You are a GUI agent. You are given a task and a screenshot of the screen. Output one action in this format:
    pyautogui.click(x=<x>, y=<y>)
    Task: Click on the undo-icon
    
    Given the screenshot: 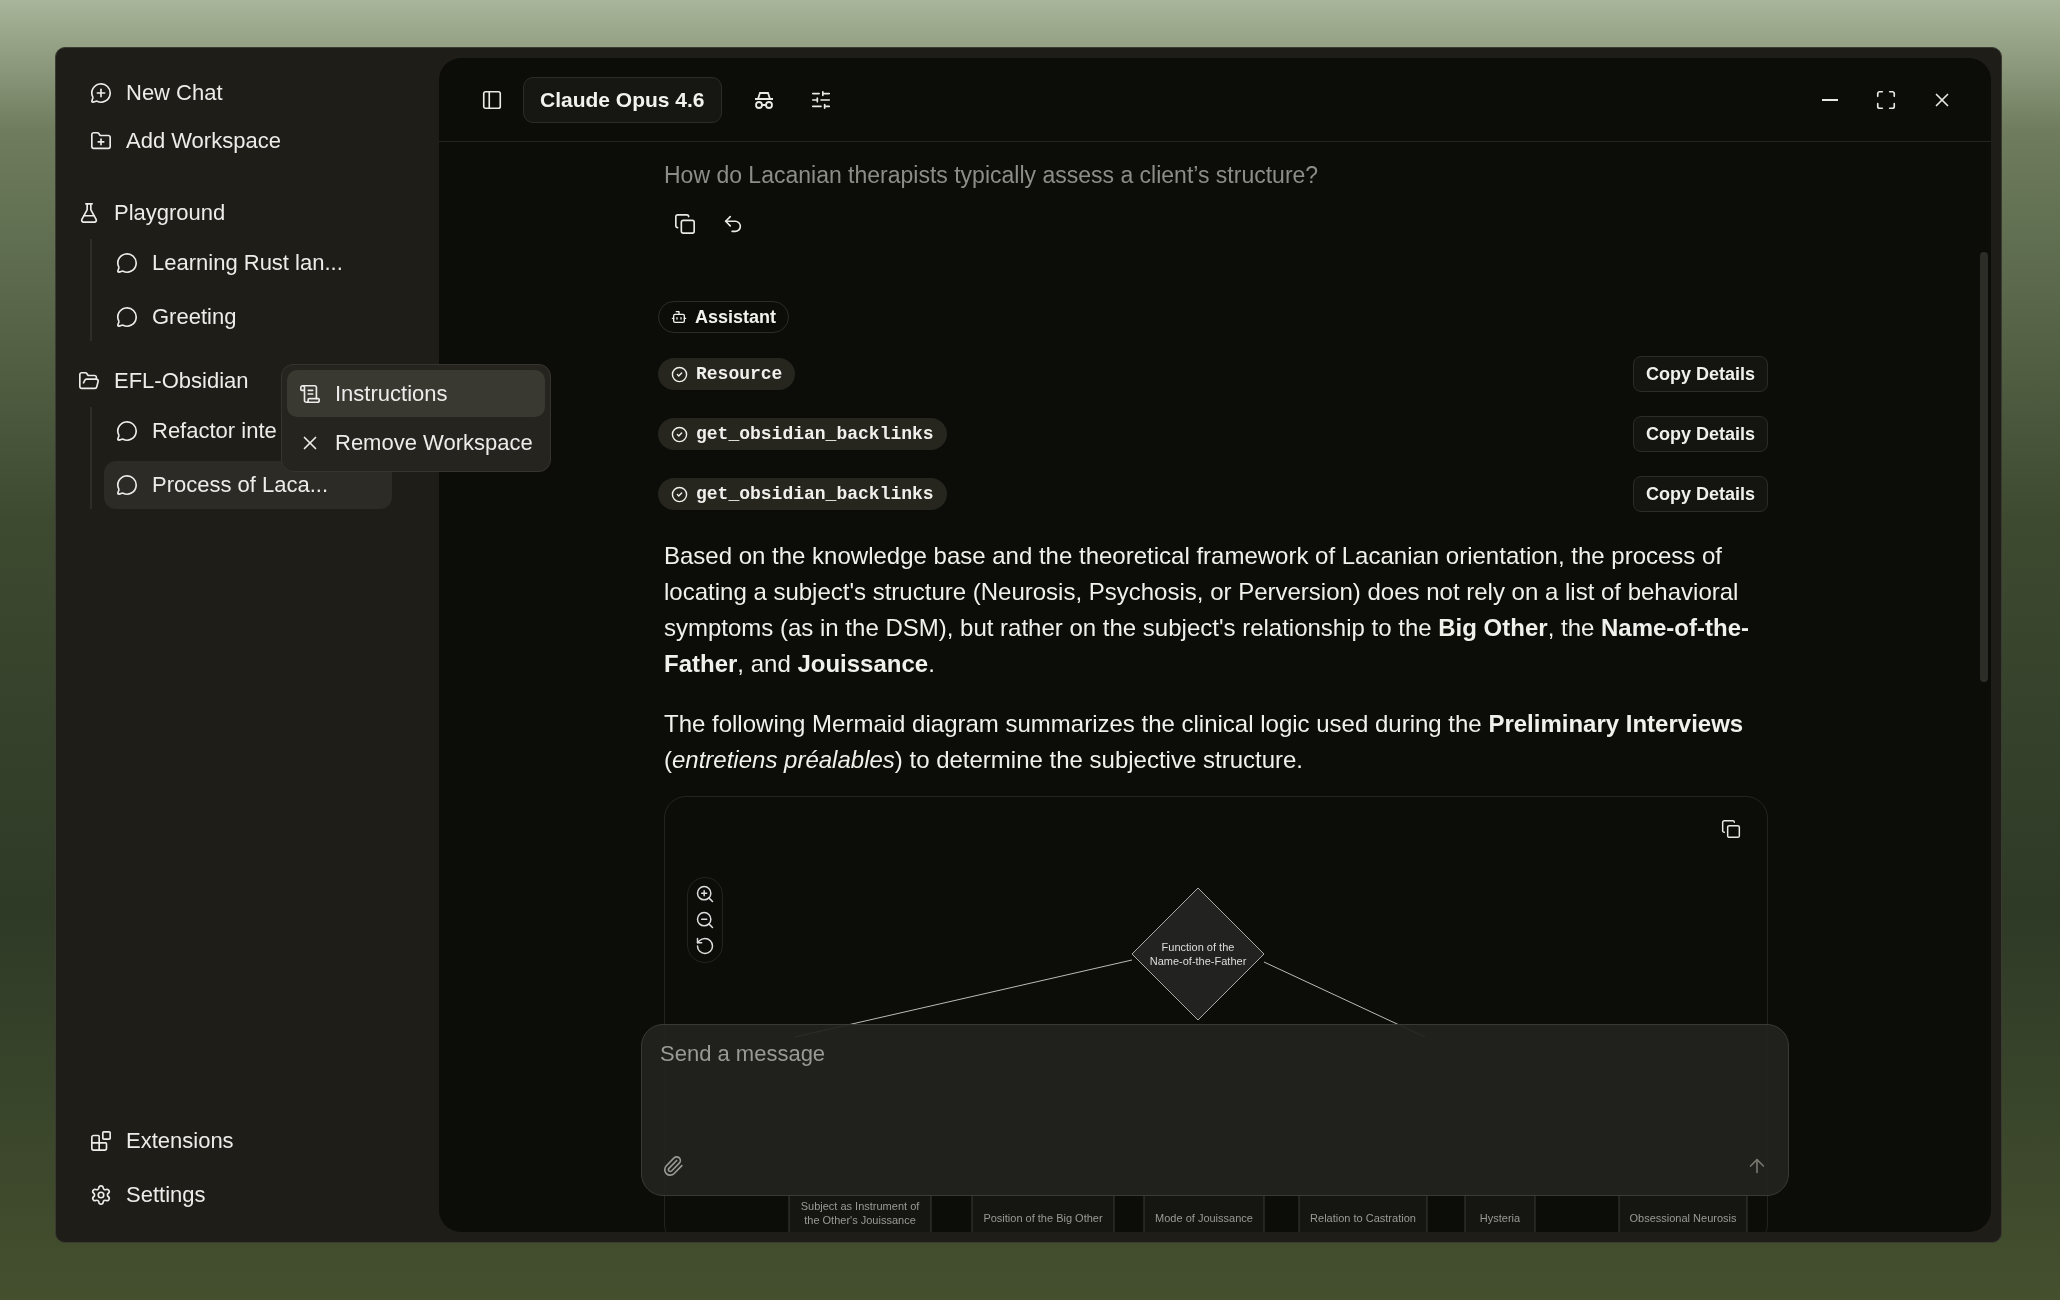 What is the action you would take?
    pyautogui.click(x=733, y=224)
    